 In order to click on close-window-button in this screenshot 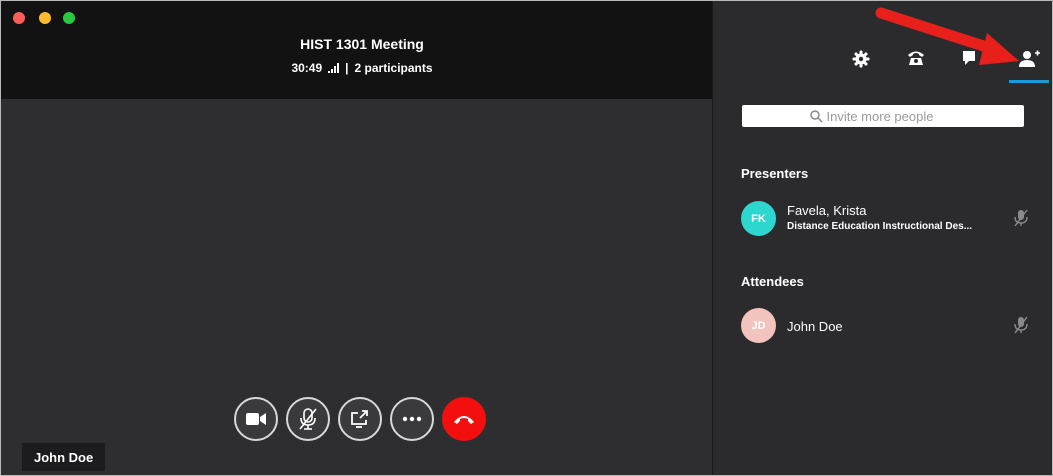, I will do `click(19, 18)`.